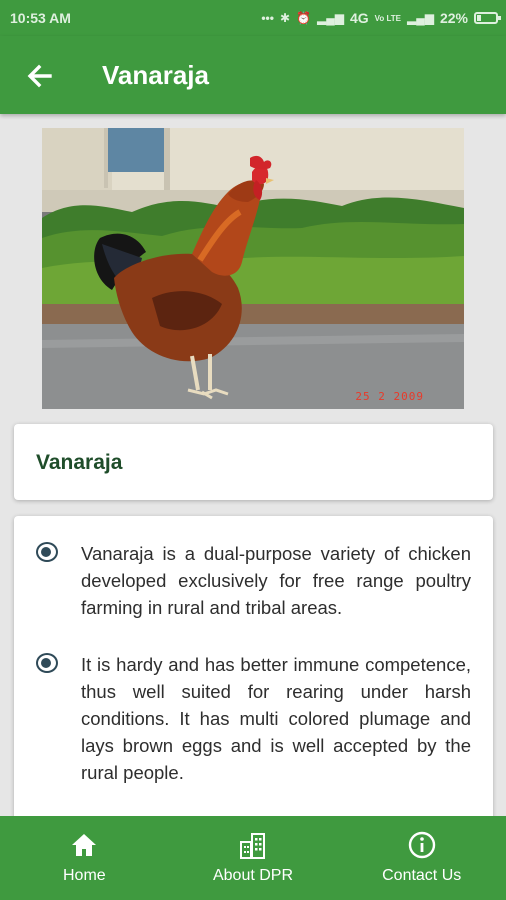 The image size is (506, 900). Describe the element at coordinates (84, 858) in the screenshot. I see `nav-home: Home` at that location.